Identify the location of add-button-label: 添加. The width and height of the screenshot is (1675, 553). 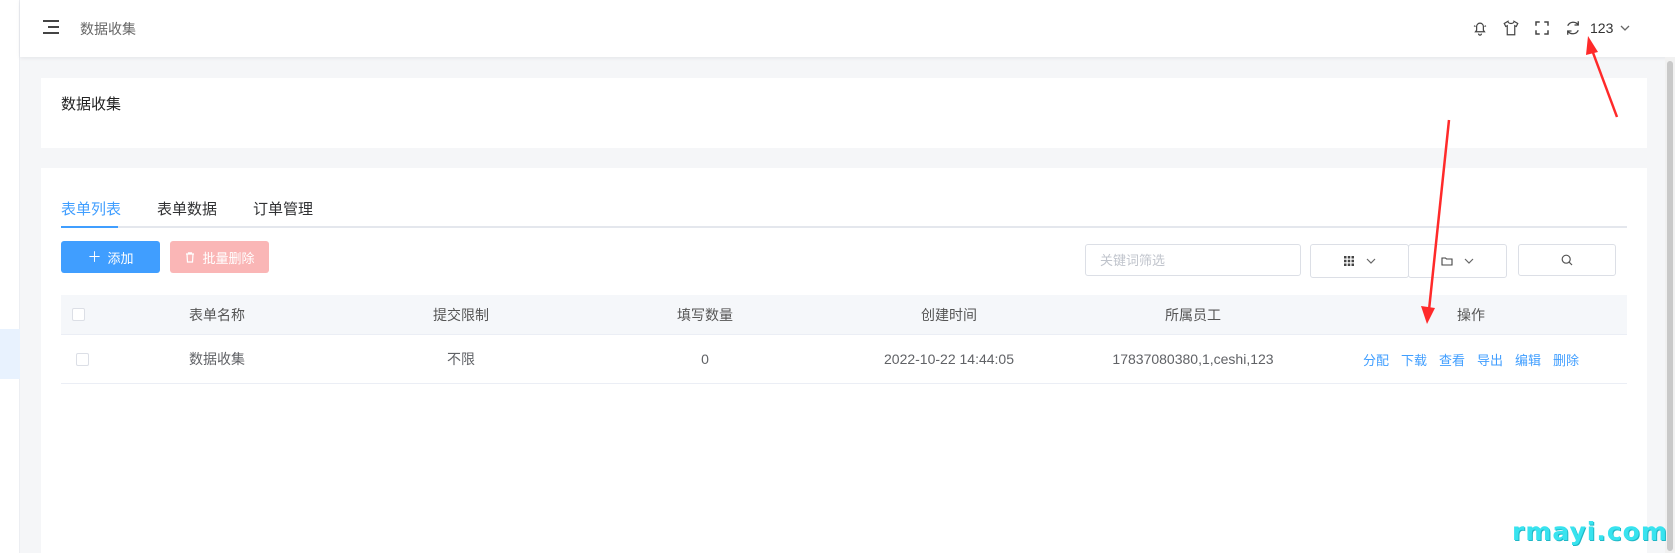
(120, 258).